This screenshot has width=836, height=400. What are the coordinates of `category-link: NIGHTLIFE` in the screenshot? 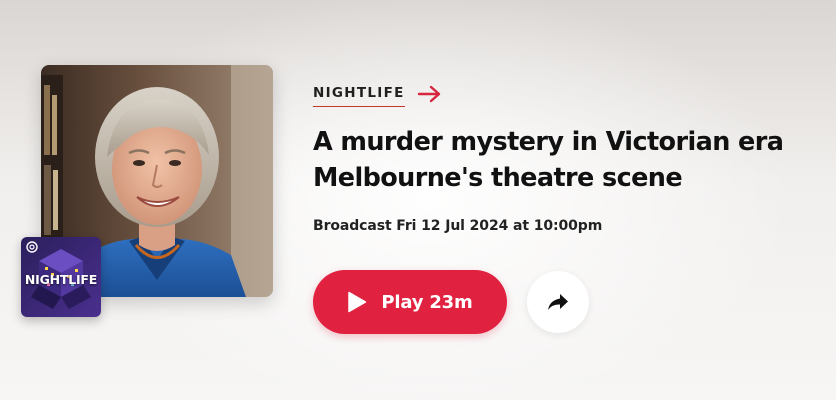 It's located at (378, 96).